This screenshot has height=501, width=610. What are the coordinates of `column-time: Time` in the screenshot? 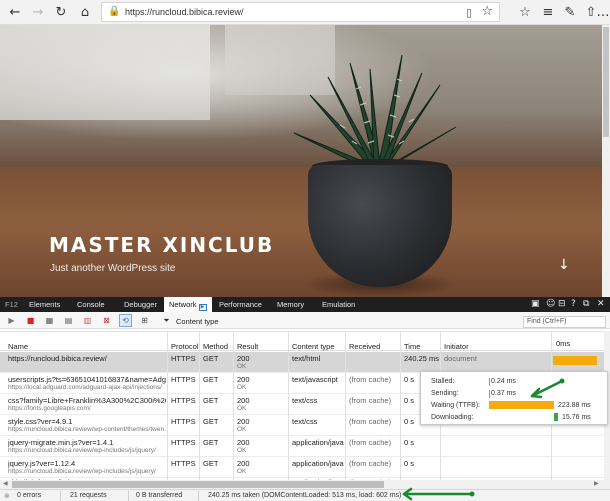 It's located at (412, 346).